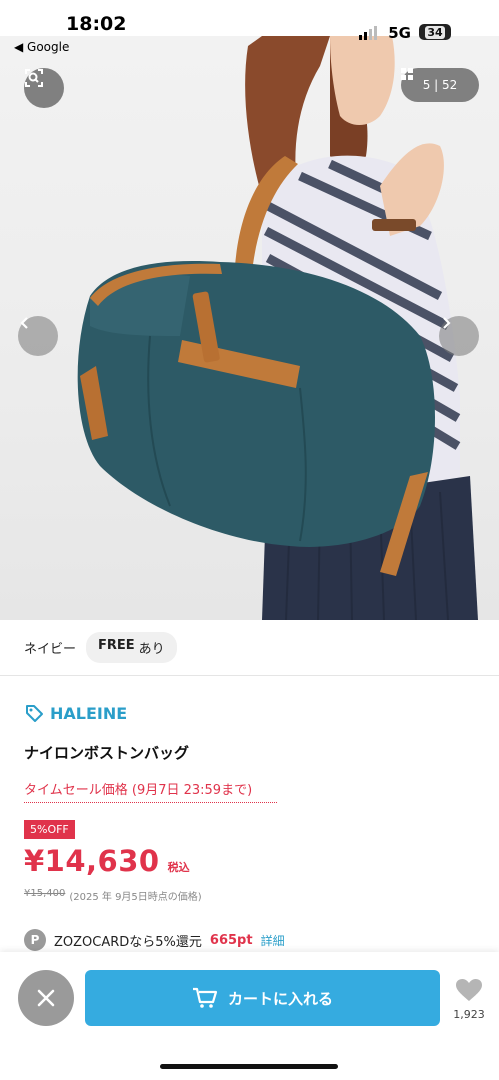  Describe the element at coordinates (447, 323) in the screenshot. I see `chevron-right-icon` at that location.